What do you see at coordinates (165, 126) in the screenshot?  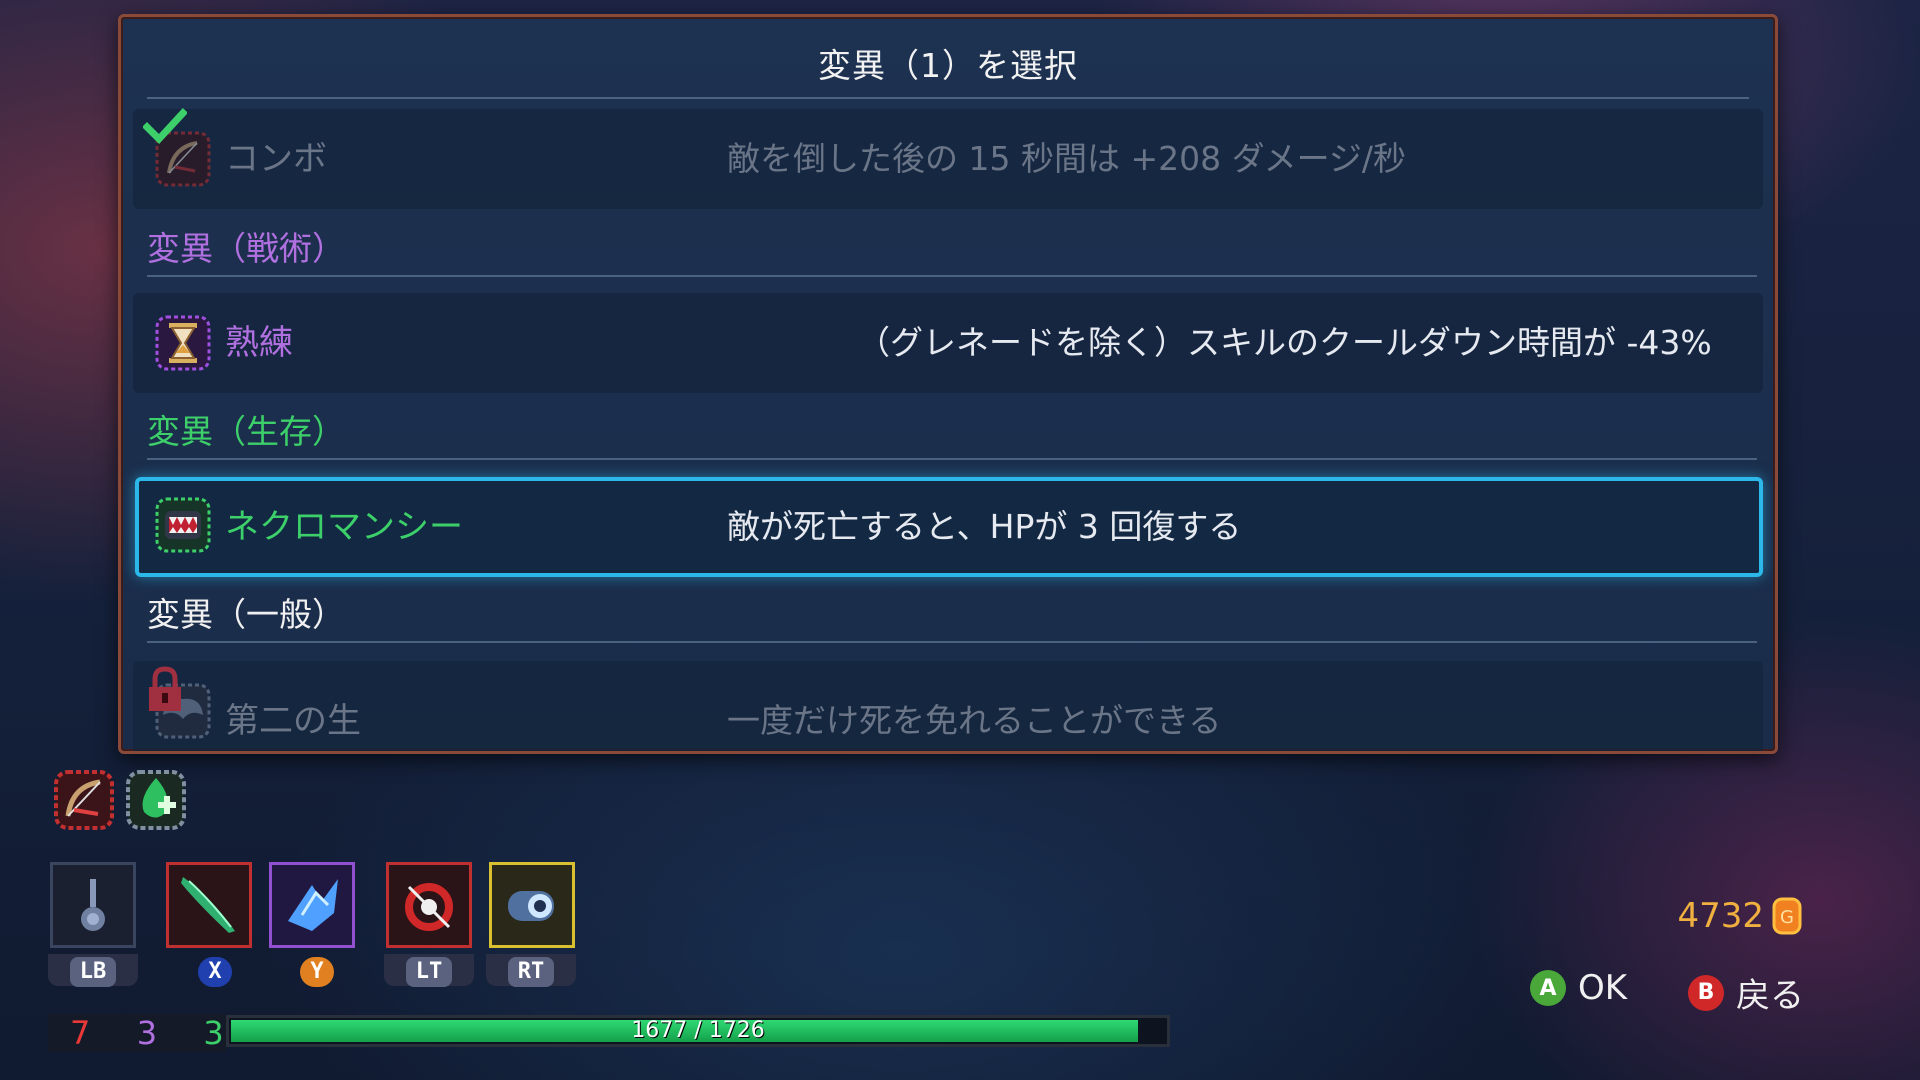 I see `owned-check-icon` at bounding box center [165, 126].